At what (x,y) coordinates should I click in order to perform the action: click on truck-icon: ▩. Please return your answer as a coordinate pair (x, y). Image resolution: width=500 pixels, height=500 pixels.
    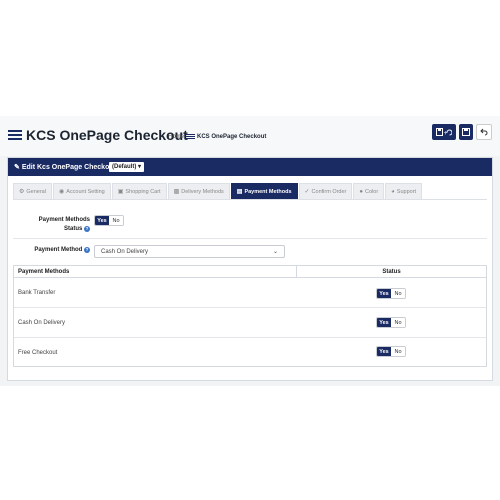
    Looking at the image, I should click on (176, 192).